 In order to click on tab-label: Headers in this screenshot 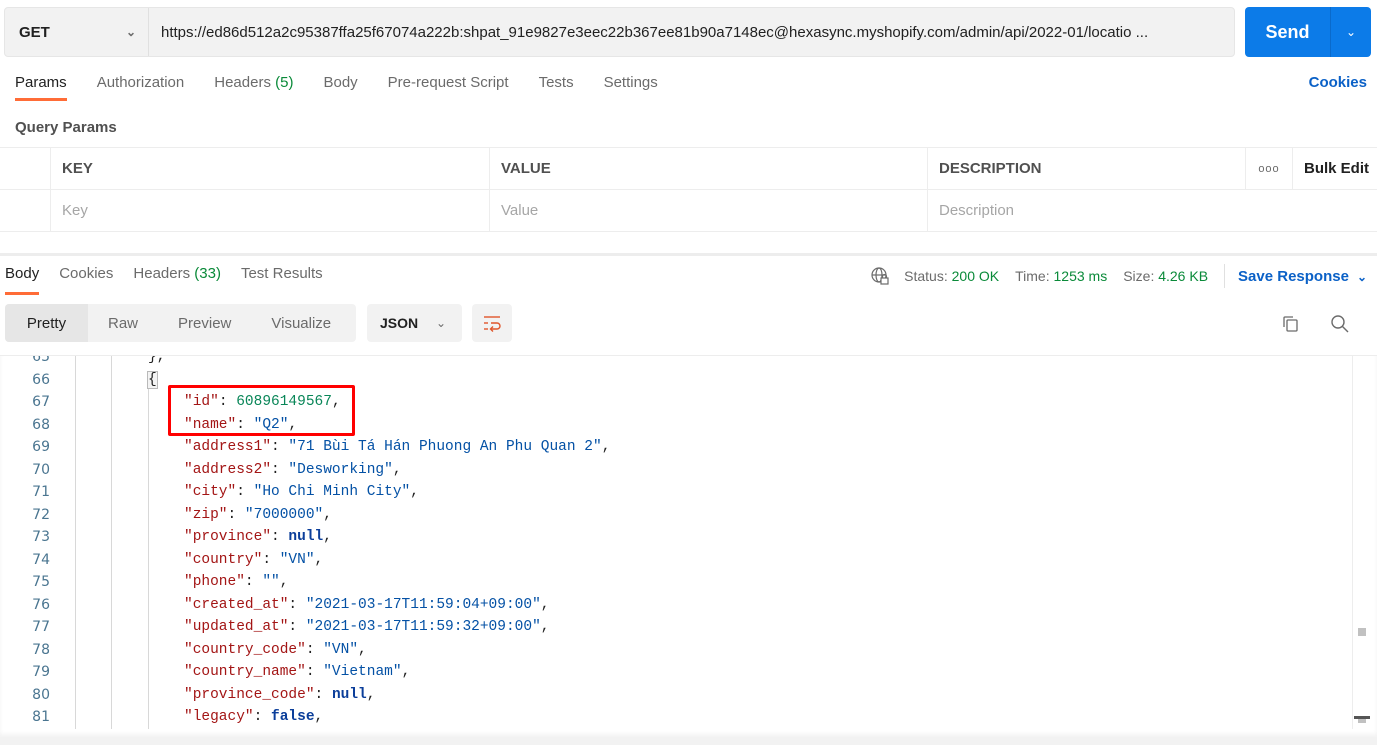, I will do `click(162, 273)`.